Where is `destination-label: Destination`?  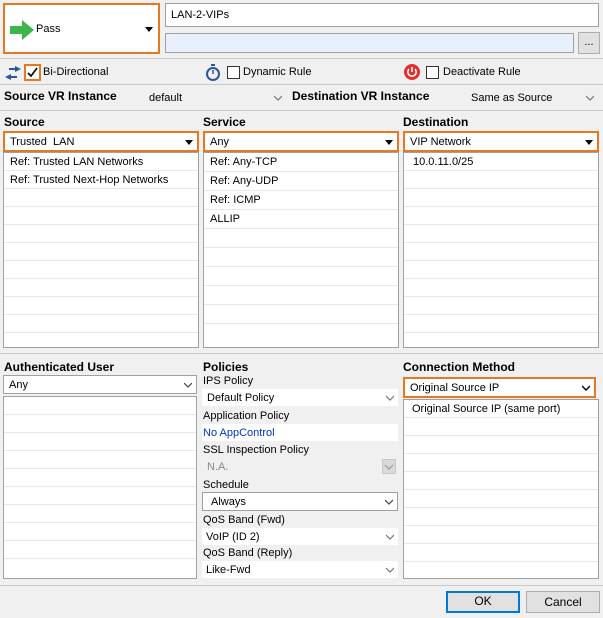
destination-label: Destination is located at coordinates (436, 122).